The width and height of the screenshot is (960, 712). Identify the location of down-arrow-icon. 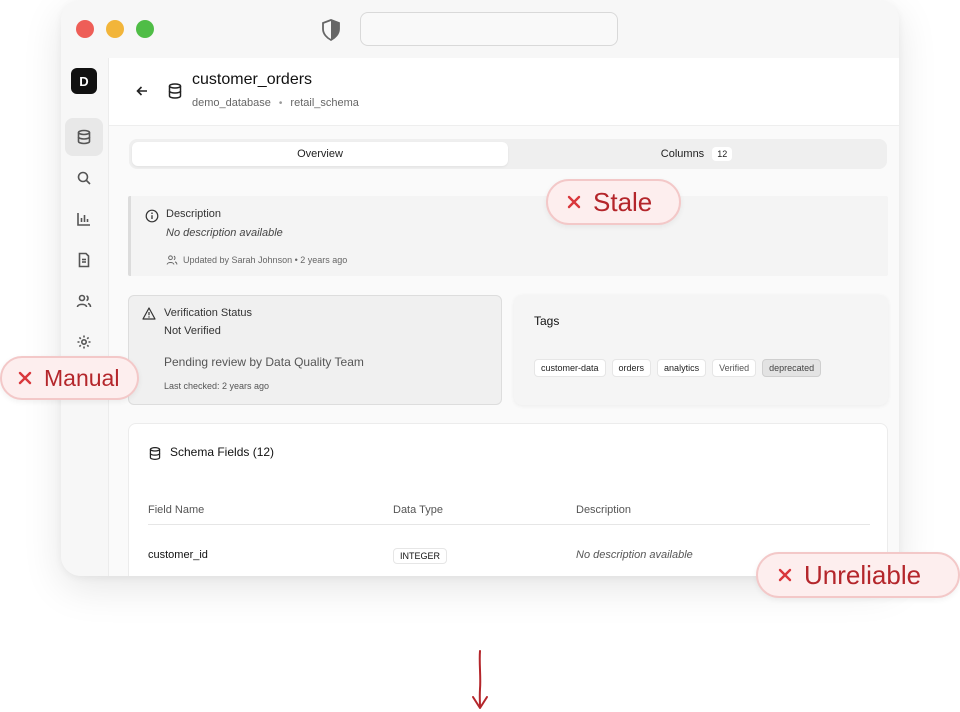
(480, 679).